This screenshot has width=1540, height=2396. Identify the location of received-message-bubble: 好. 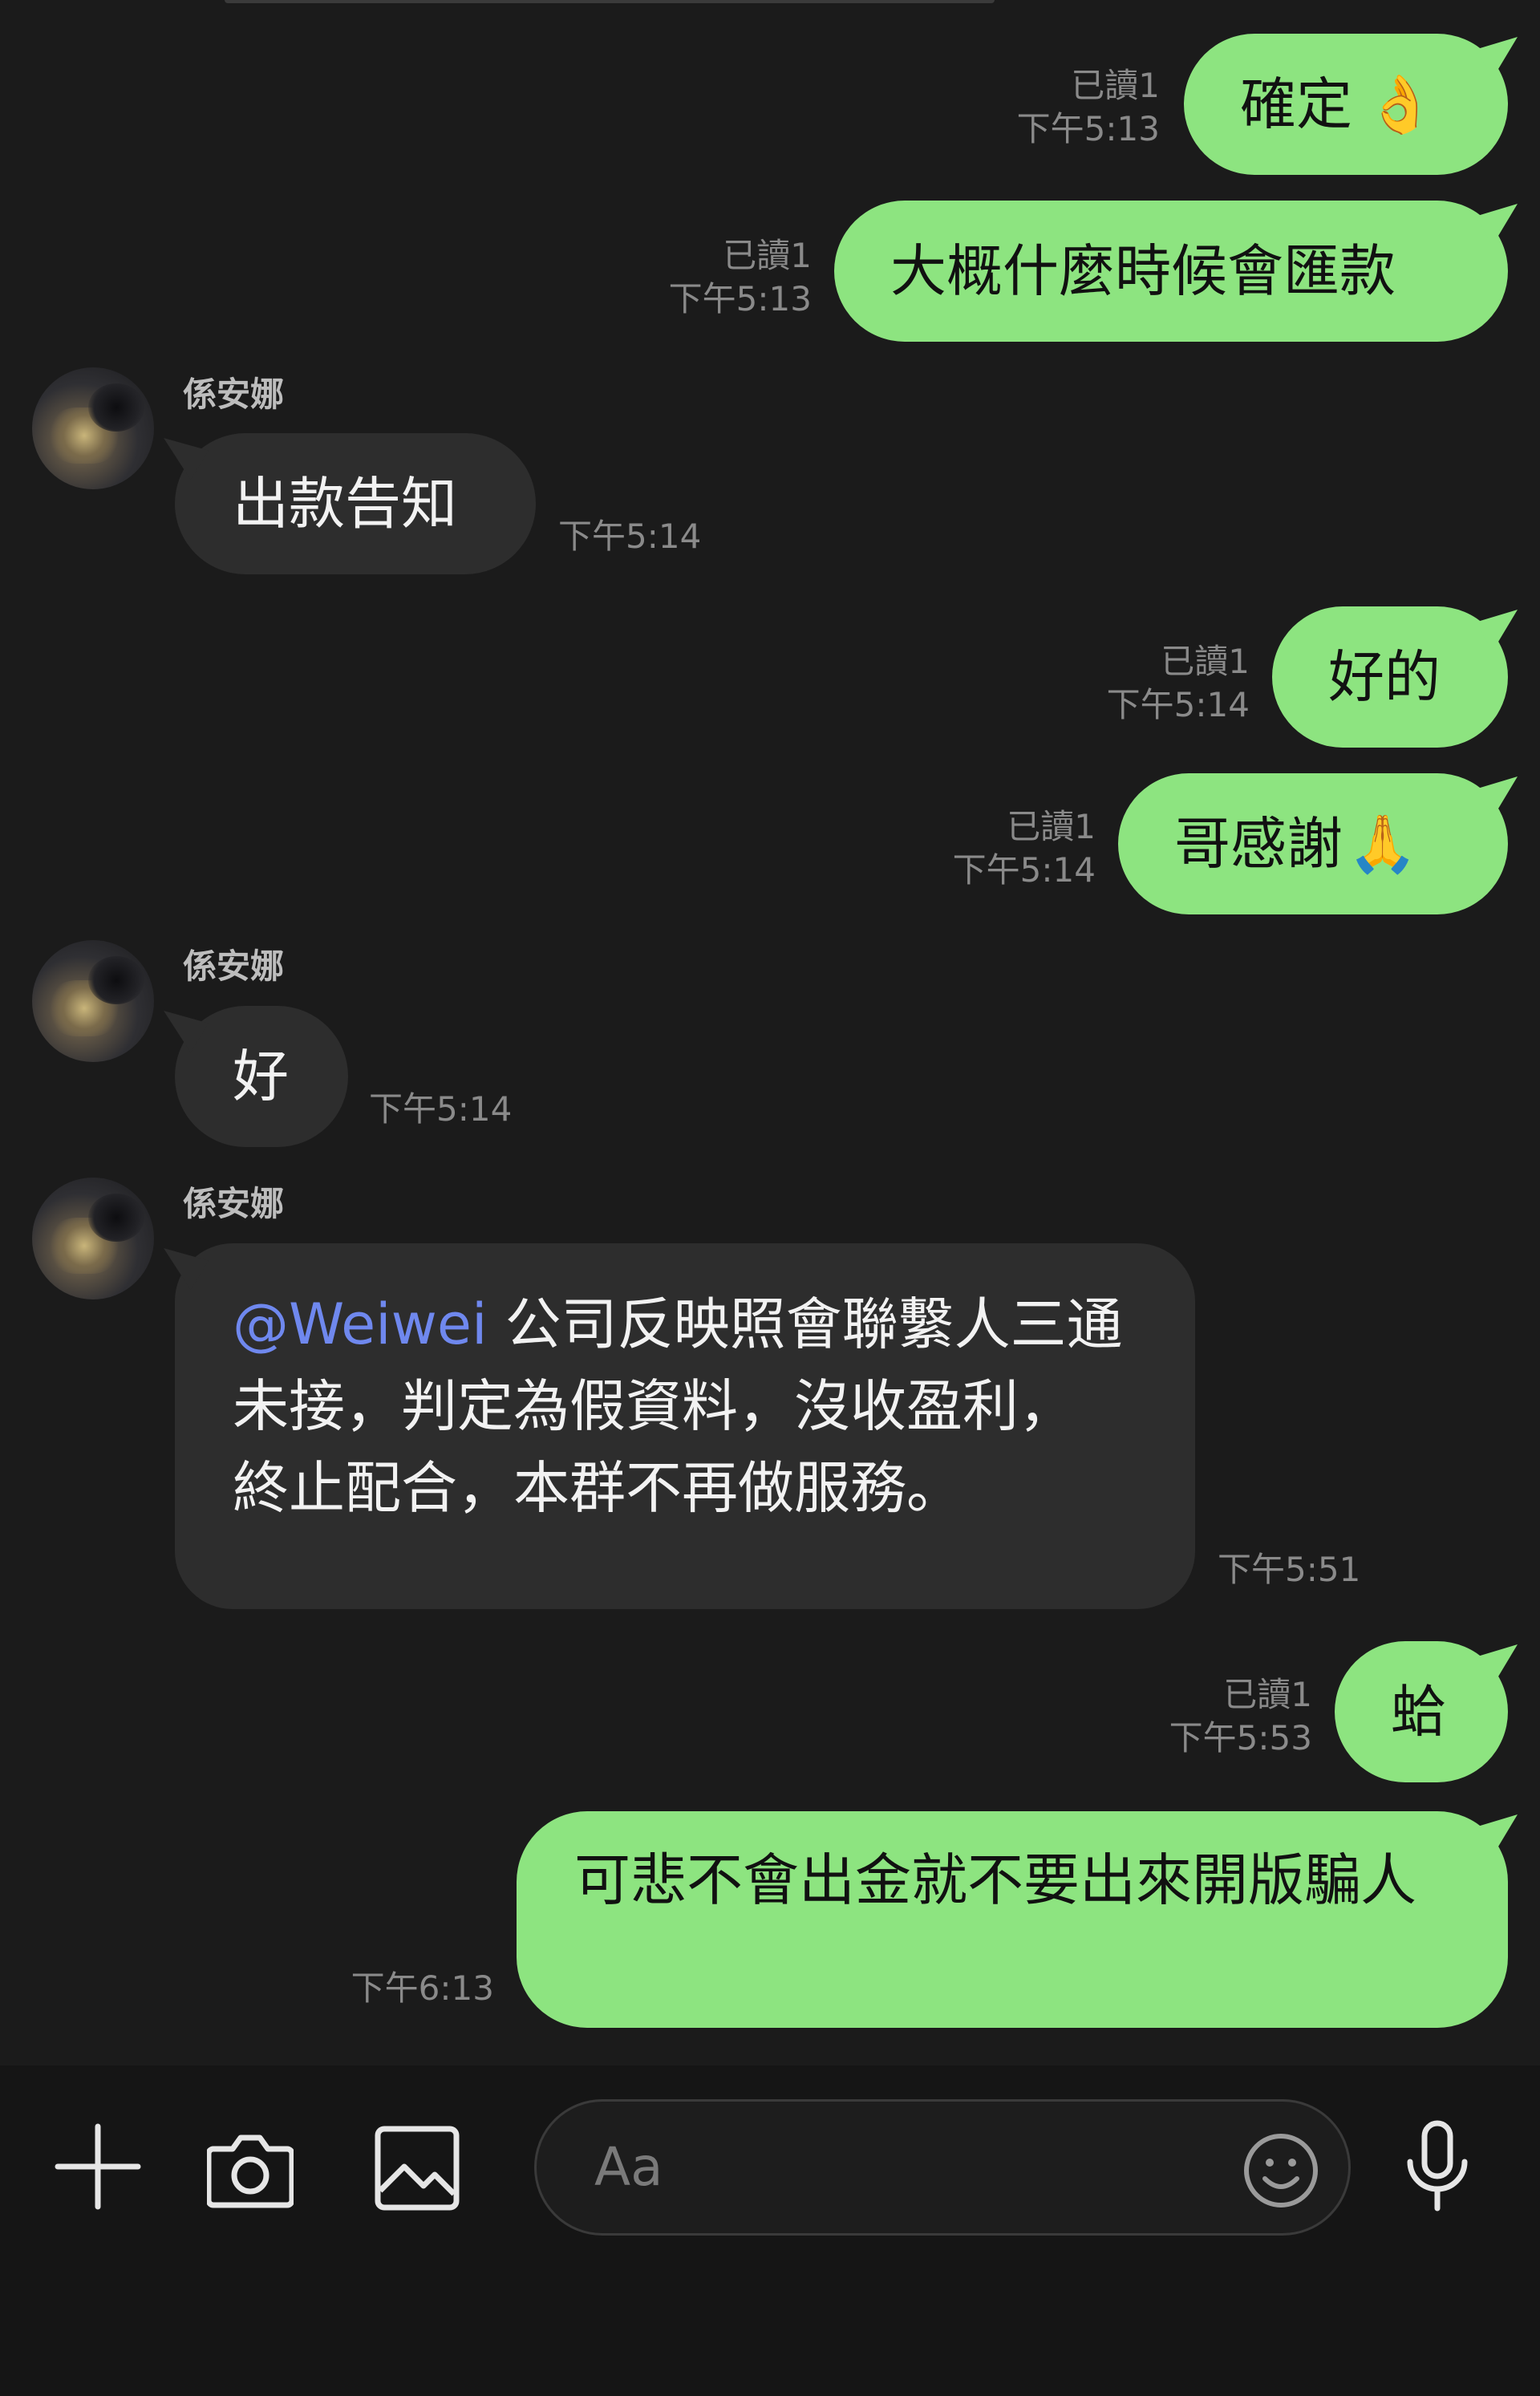
(256, 1076).